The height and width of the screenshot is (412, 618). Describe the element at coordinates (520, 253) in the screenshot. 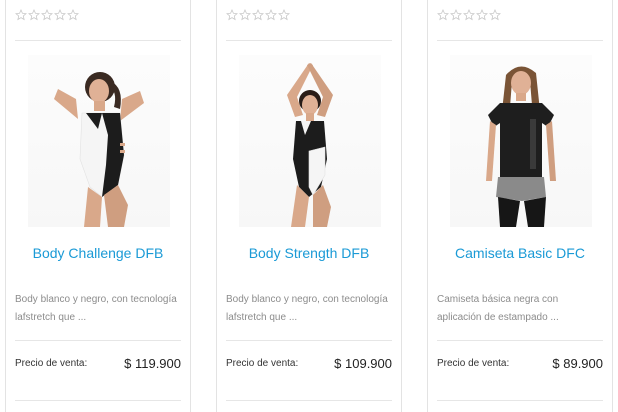

I see `product-title-link: Camiseta Basic DFC` at that location.